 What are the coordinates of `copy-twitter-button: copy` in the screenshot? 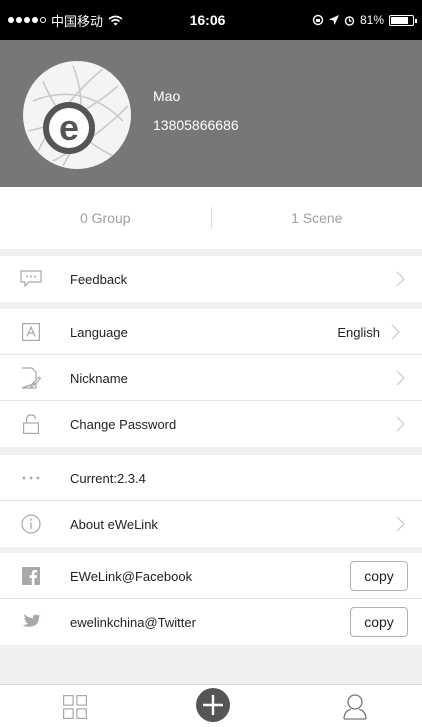 It's located at (379, 622).